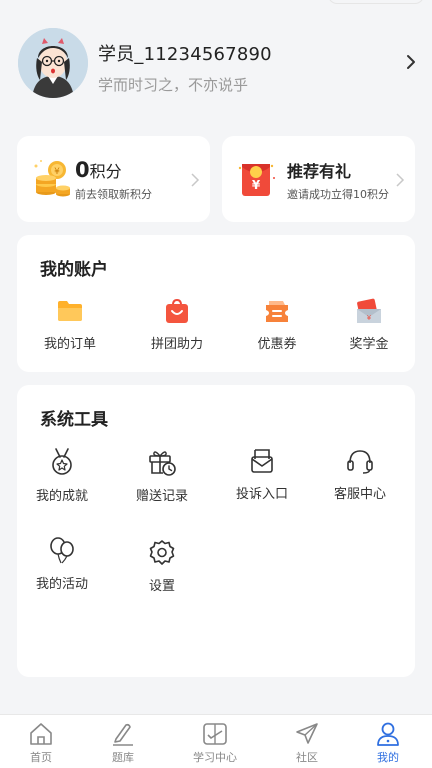 The width and height of the screenshot is (432, 768). Describe the element at coordinates (62, 550) in the screenshot. I see `balloon-icon` at that location.